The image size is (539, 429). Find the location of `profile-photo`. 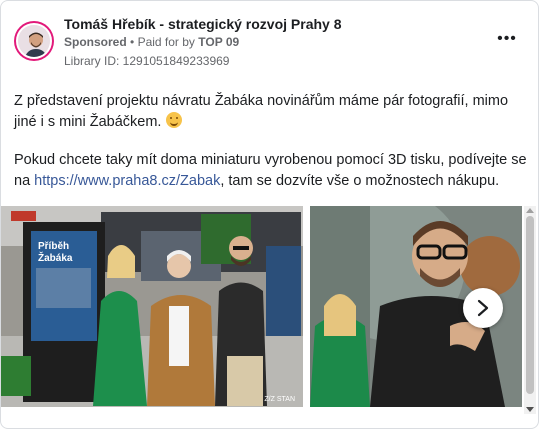

profile-photo is located at coordinates (34, 41).